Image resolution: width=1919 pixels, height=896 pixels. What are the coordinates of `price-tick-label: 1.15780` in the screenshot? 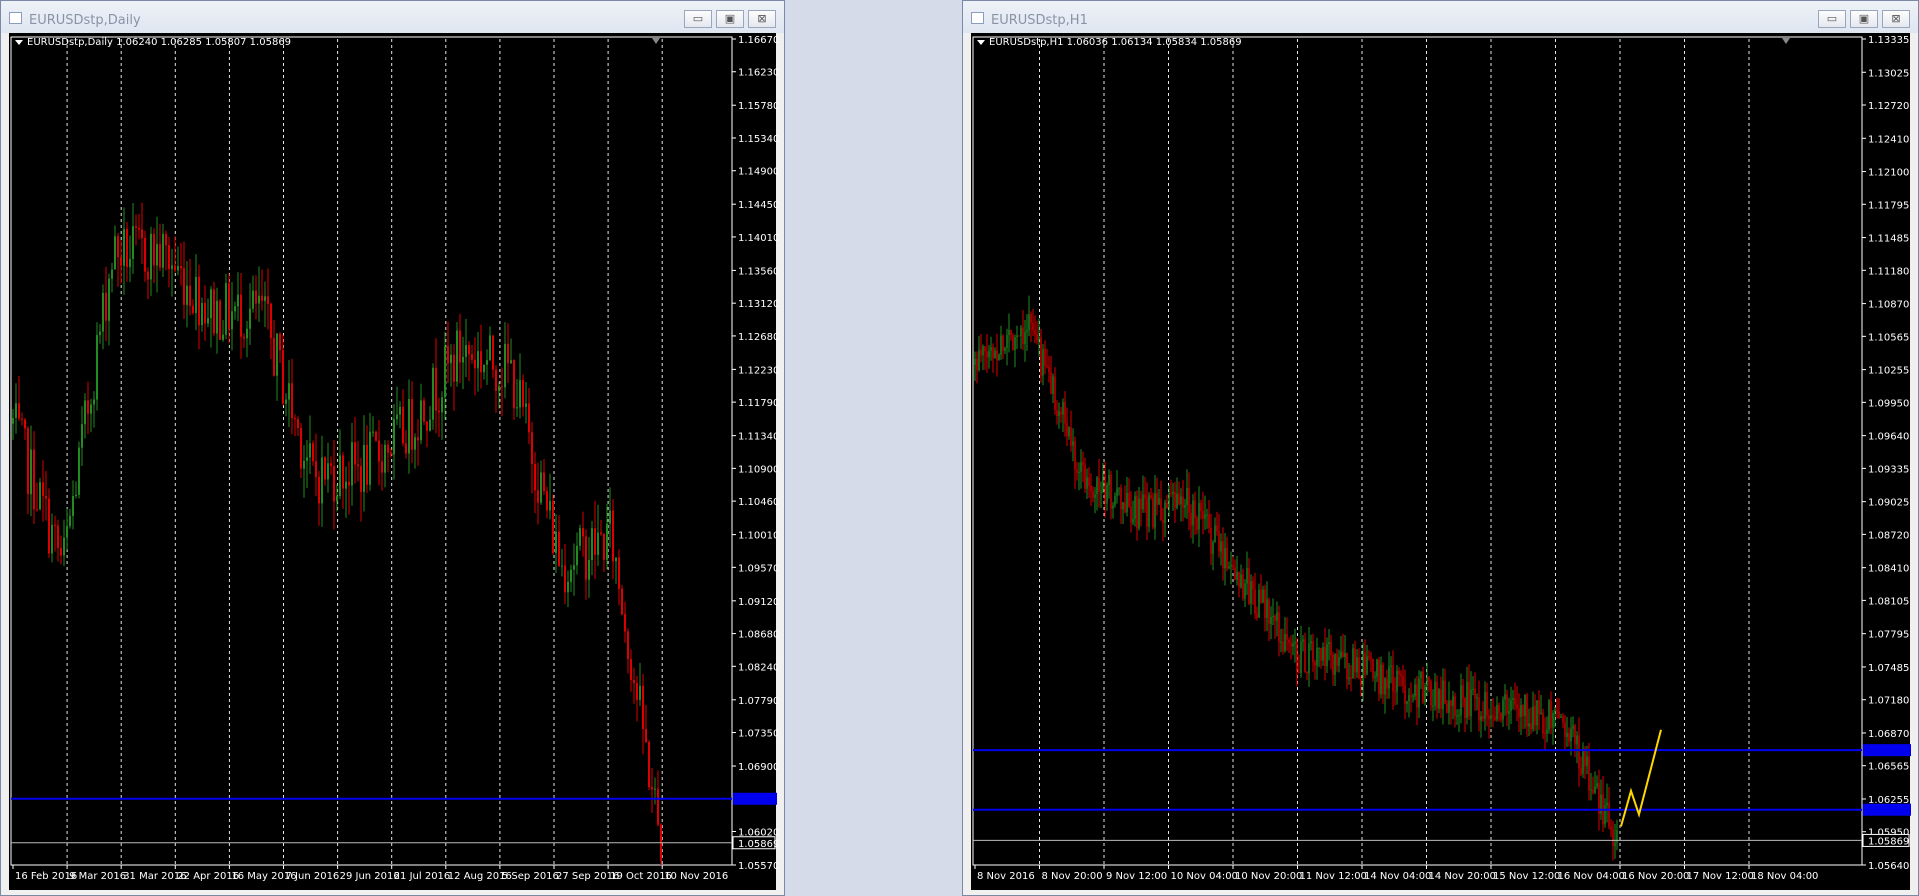 It's located at (758, 106).